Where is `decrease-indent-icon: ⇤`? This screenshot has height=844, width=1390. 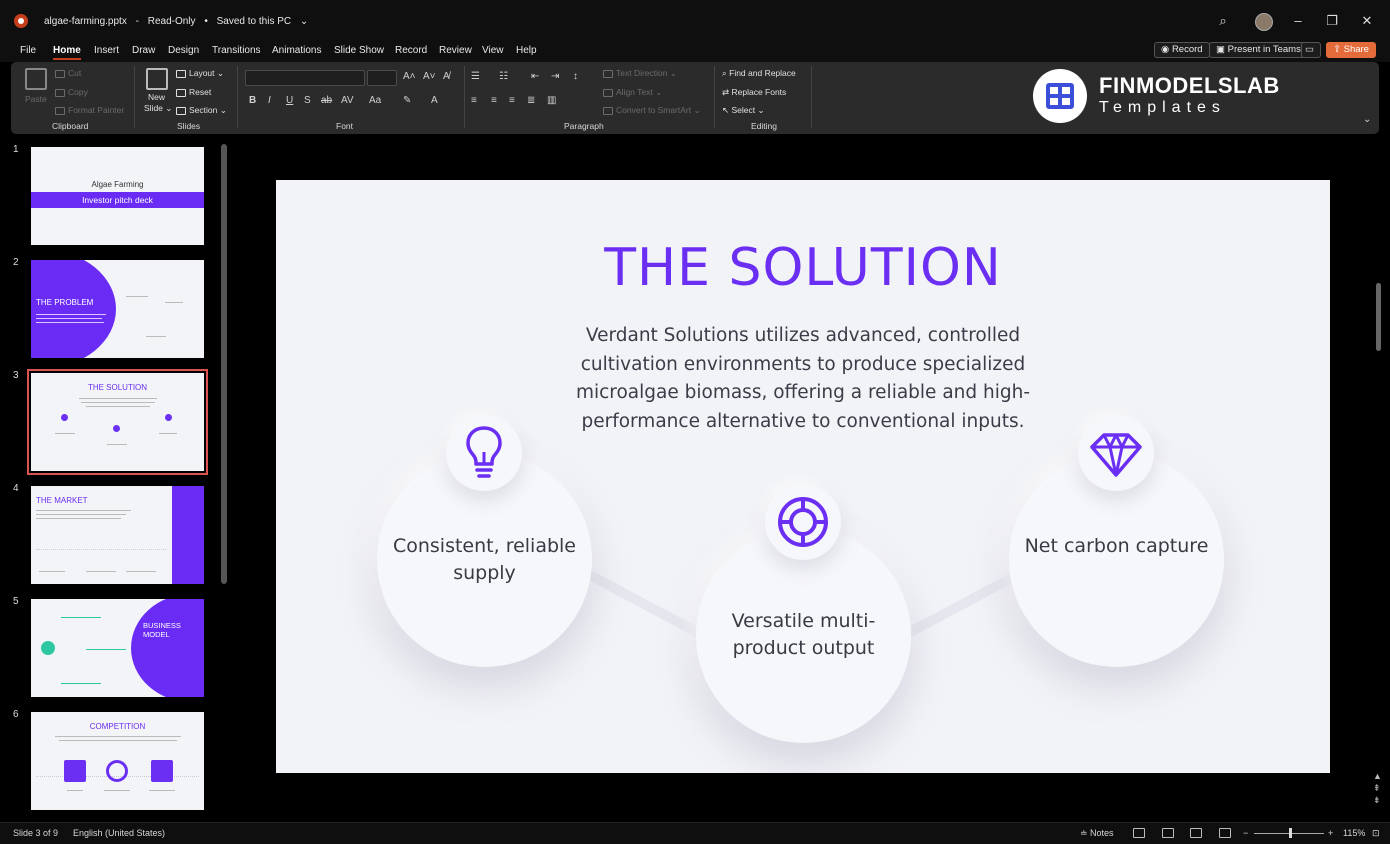 decrease-indent-icon: ⇤ is located at coordinates (535, 76).